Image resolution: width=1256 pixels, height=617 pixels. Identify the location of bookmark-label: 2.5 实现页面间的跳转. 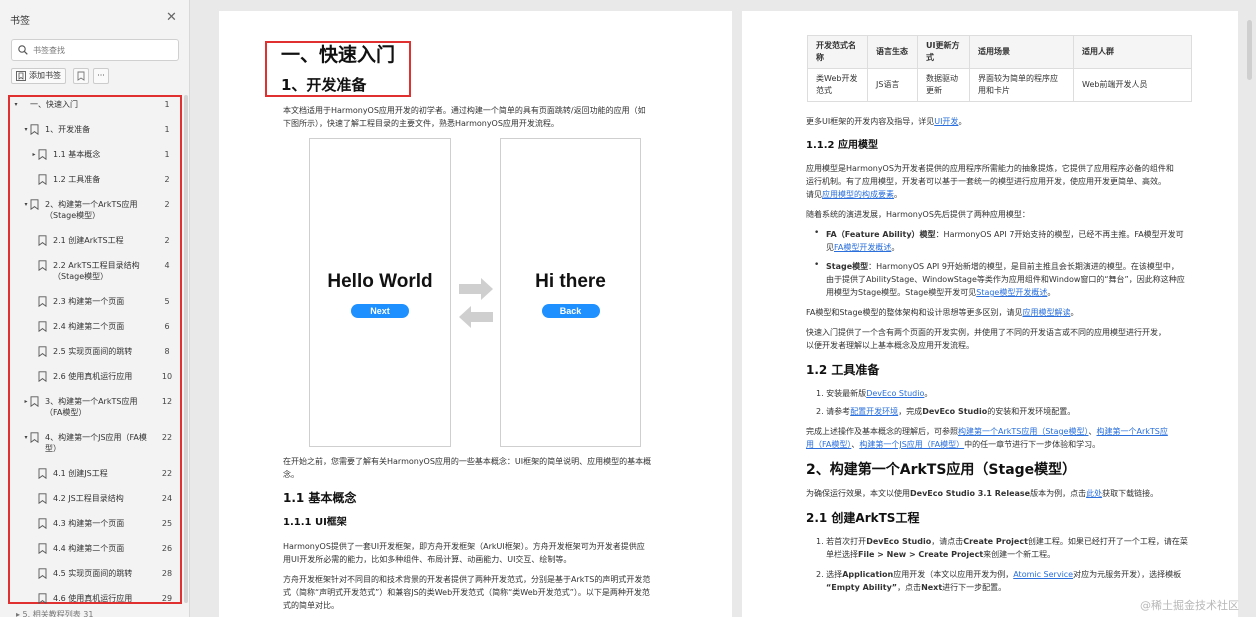
(93, 351).